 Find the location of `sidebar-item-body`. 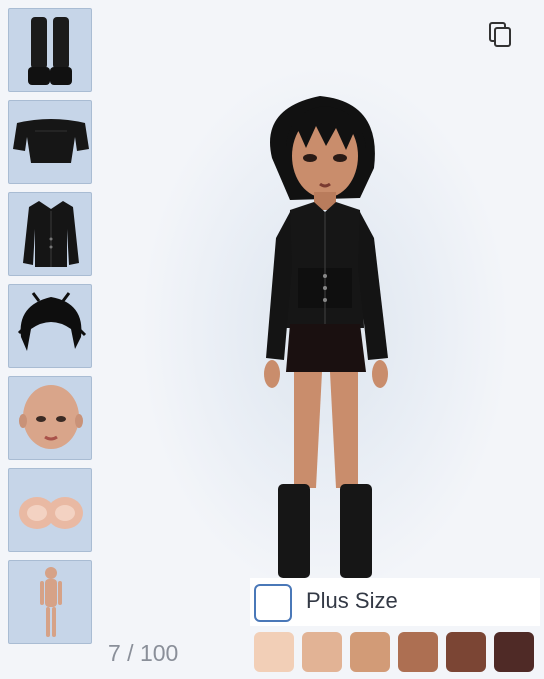

sidebar-item-body is located at coordinates (50, 602).